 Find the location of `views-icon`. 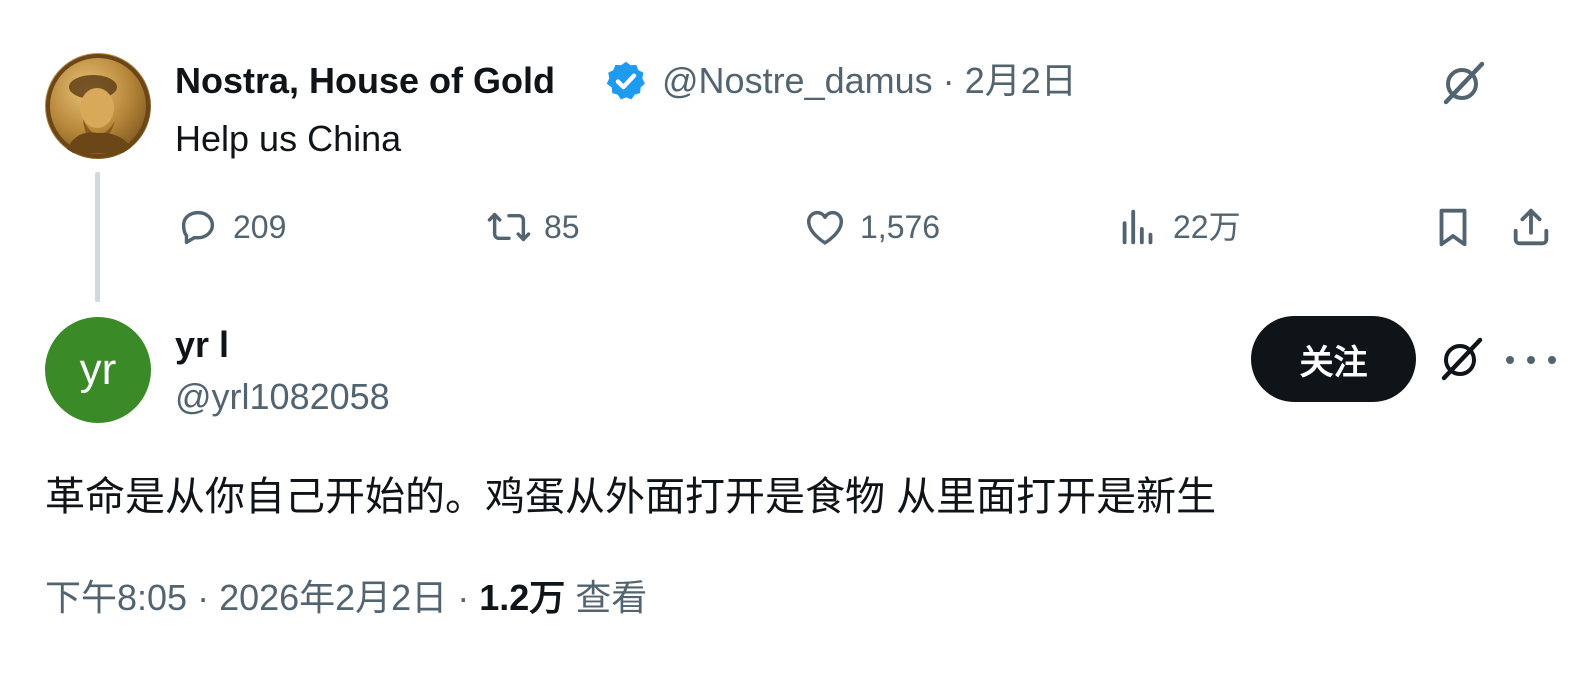

views-icon is located at coordinates (1137, 227).